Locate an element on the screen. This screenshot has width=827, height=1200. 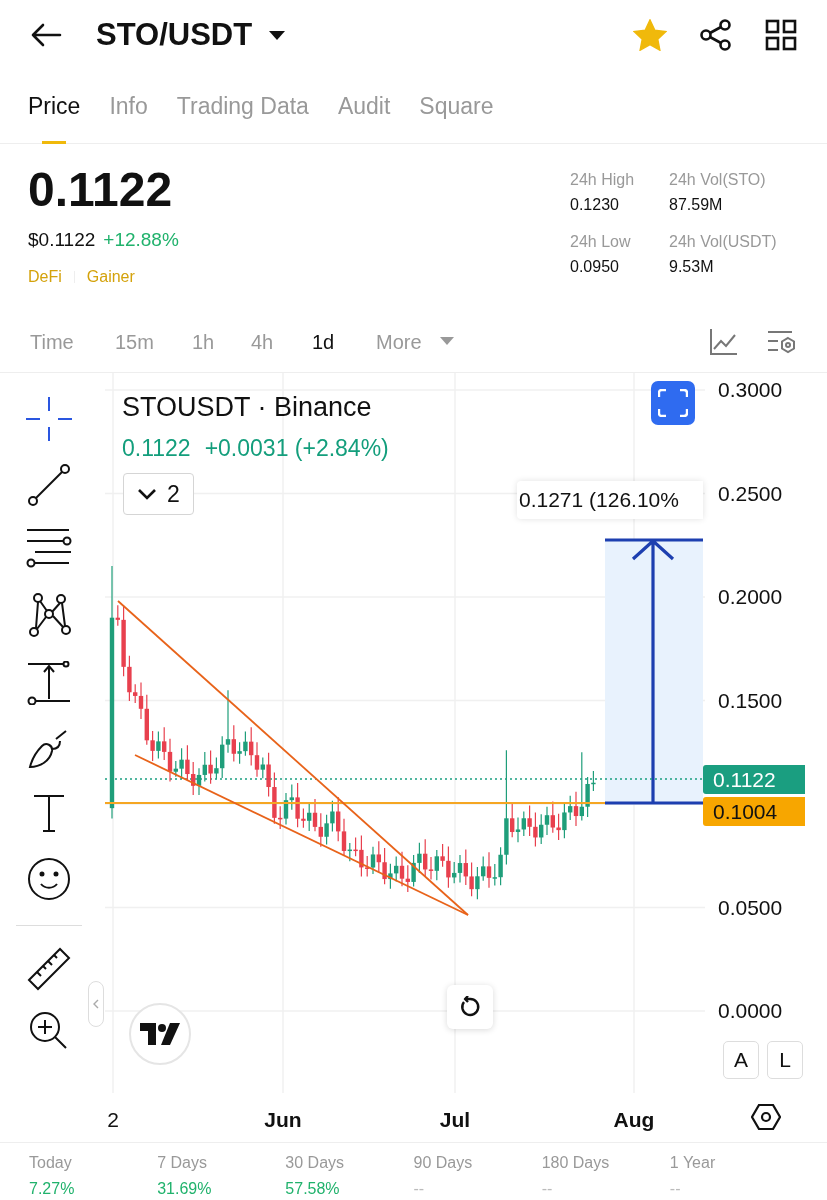
star-icon is located at coordinates (650, 35).